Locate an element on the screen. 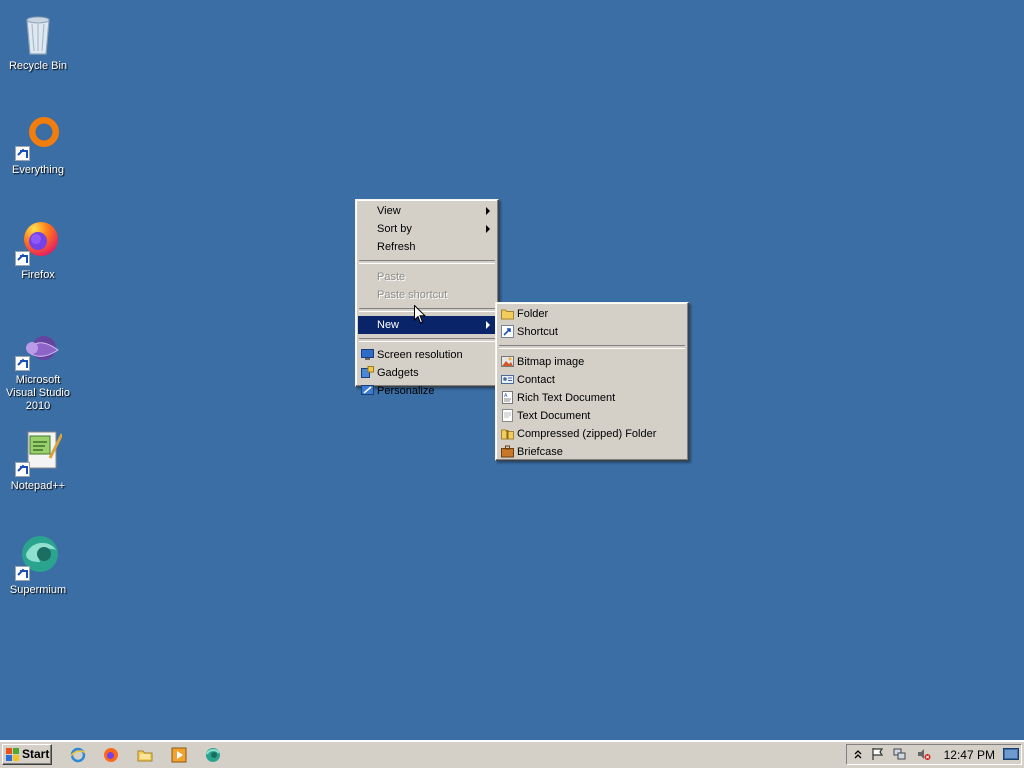 The height and width of the screenshot is (768, 1024). windows-logo-icon is located at coordinates (13, 754).